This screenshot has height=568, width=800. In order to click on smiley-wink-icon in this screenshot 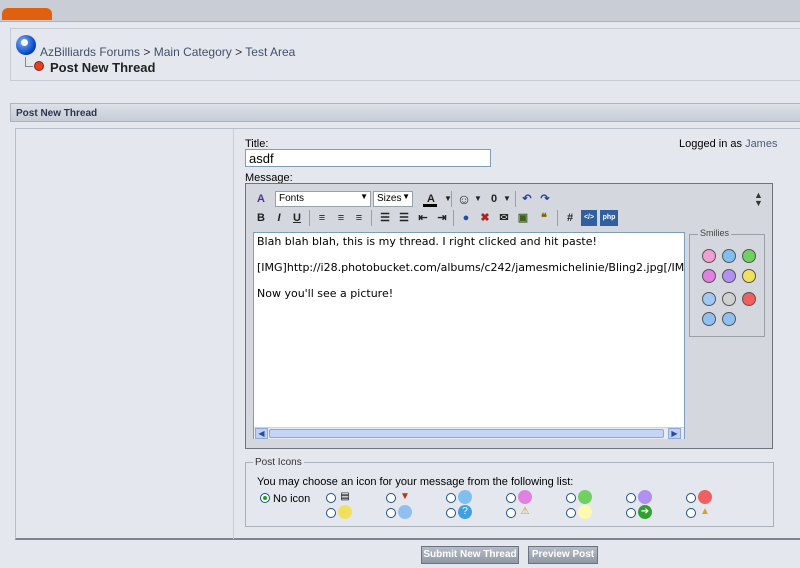, I will do `click(749, 276)`.